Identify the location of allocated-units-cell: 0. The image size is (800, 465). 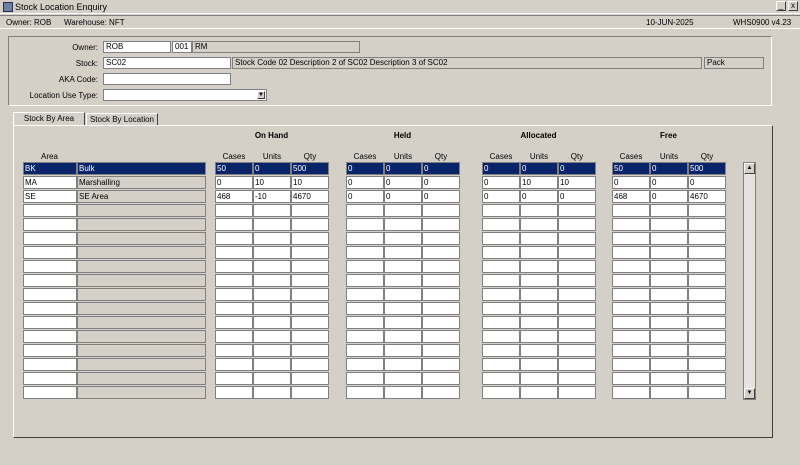
(539, 196).